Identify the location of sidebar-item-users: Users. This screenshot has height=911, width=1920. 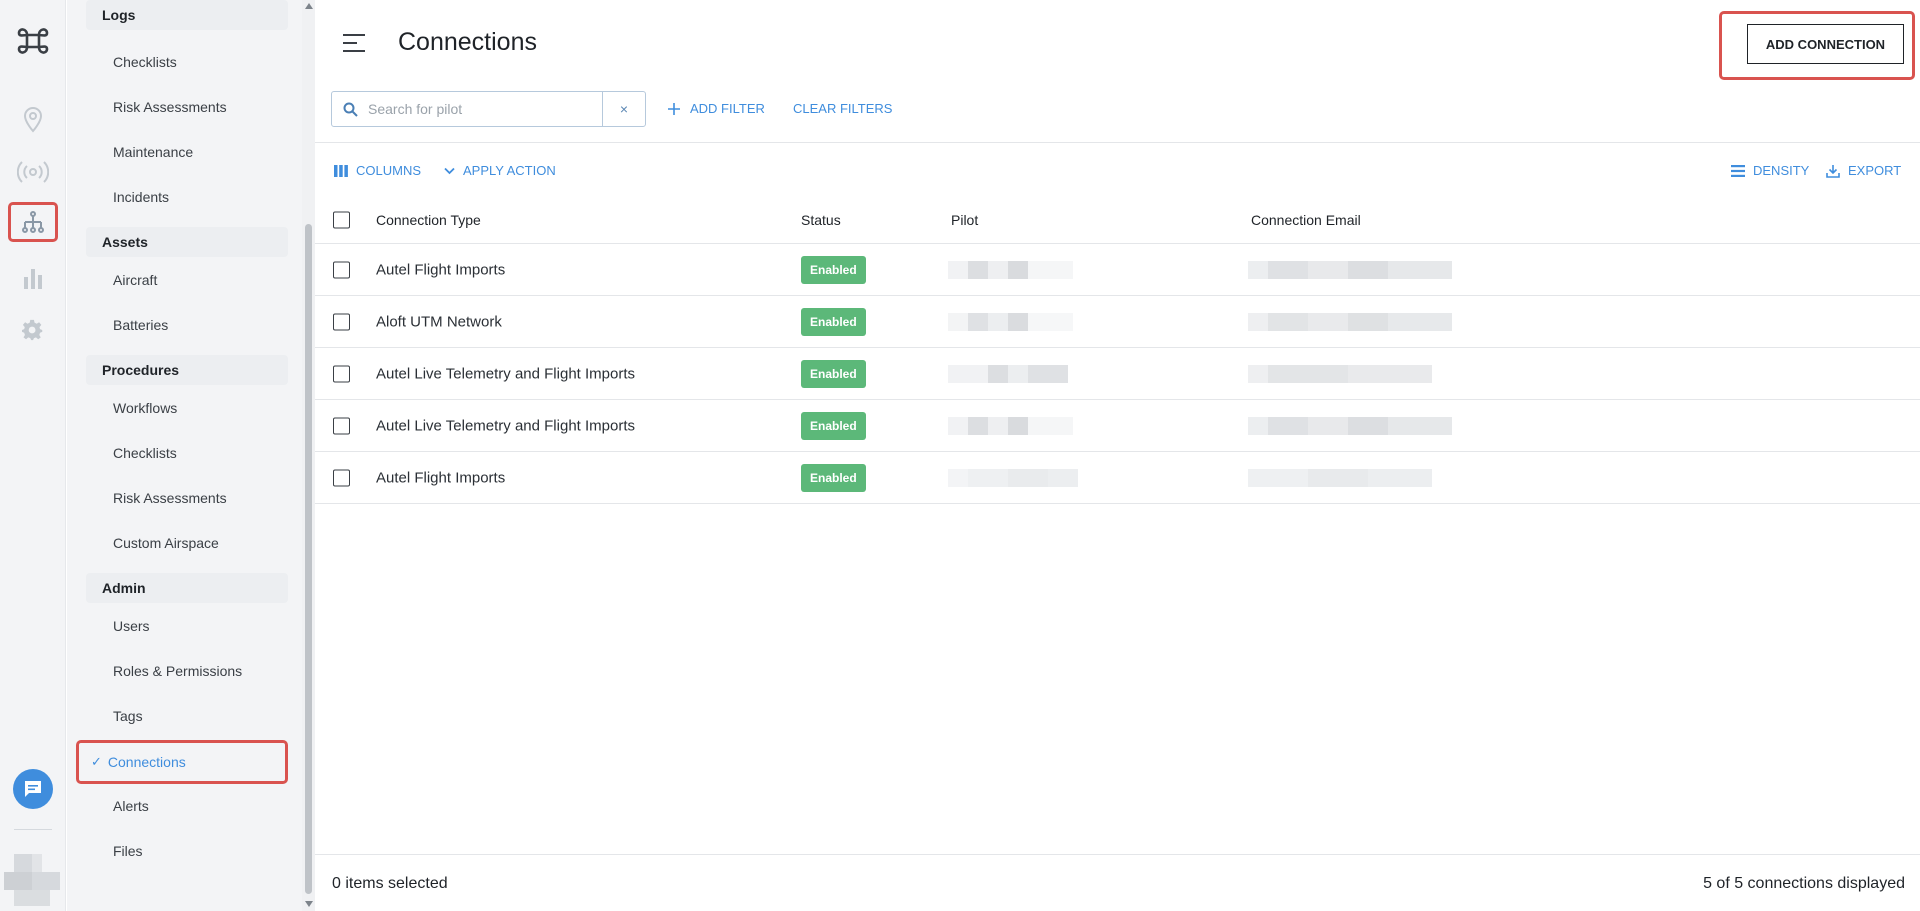
(131, 626).